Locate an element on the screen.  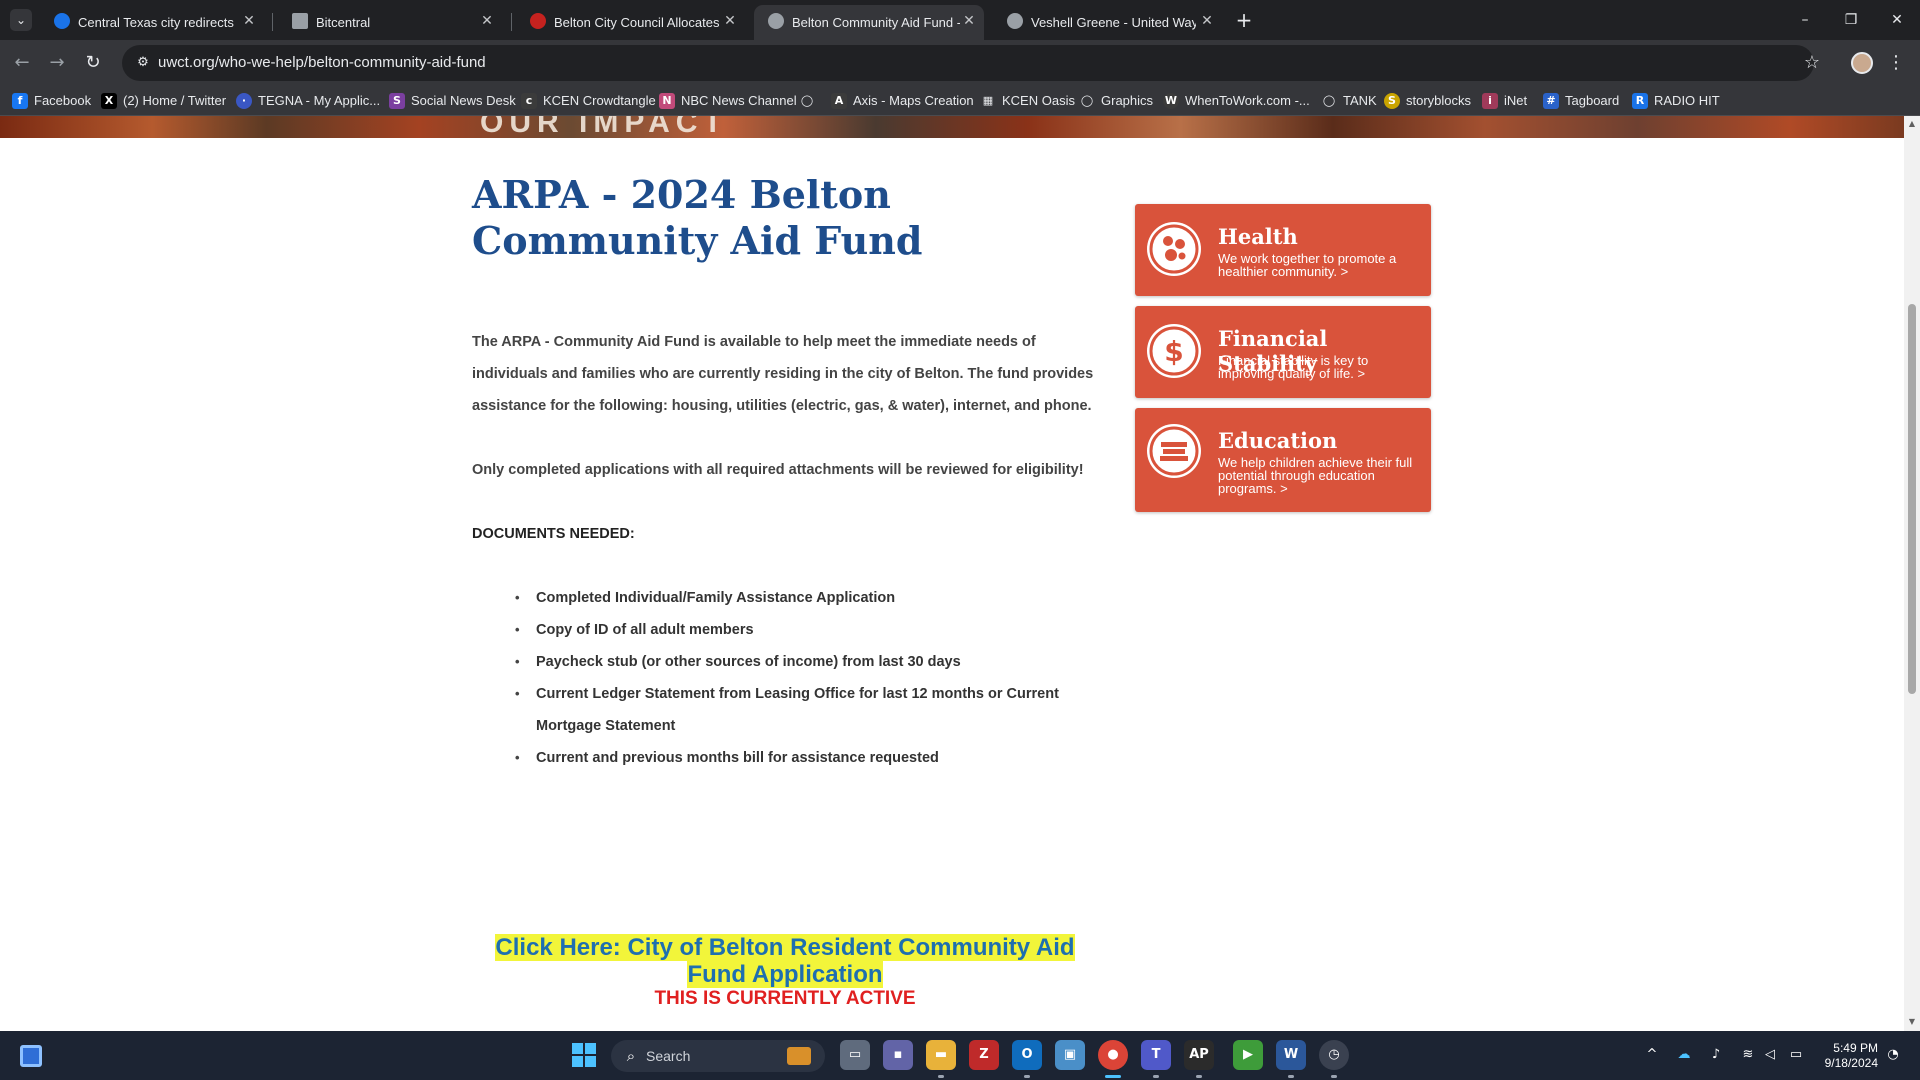
close-window-icon: ✕ is located at coordinates (1897, 20).